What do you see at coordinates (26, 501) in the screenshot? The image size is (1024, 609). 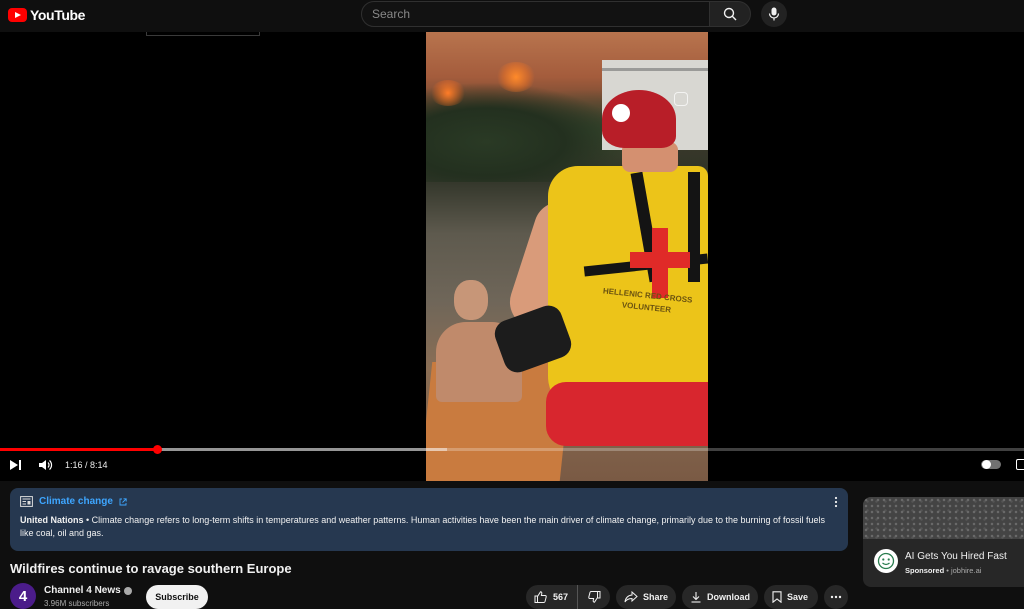 I see `newspaper-icon` at bounding box center [26, 501].